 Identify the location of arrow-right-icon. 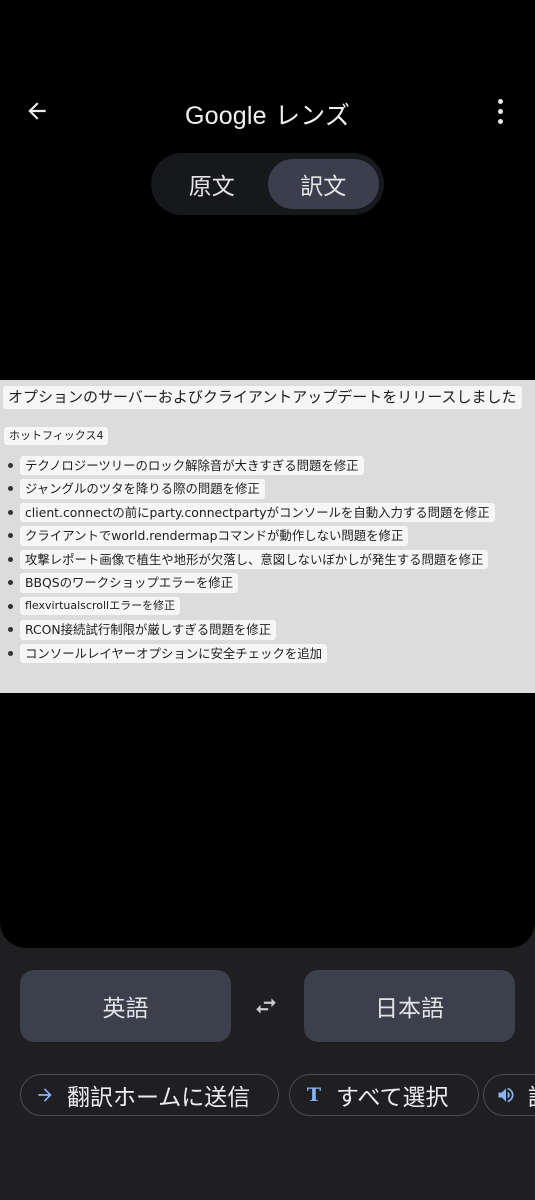
(45, 1095).